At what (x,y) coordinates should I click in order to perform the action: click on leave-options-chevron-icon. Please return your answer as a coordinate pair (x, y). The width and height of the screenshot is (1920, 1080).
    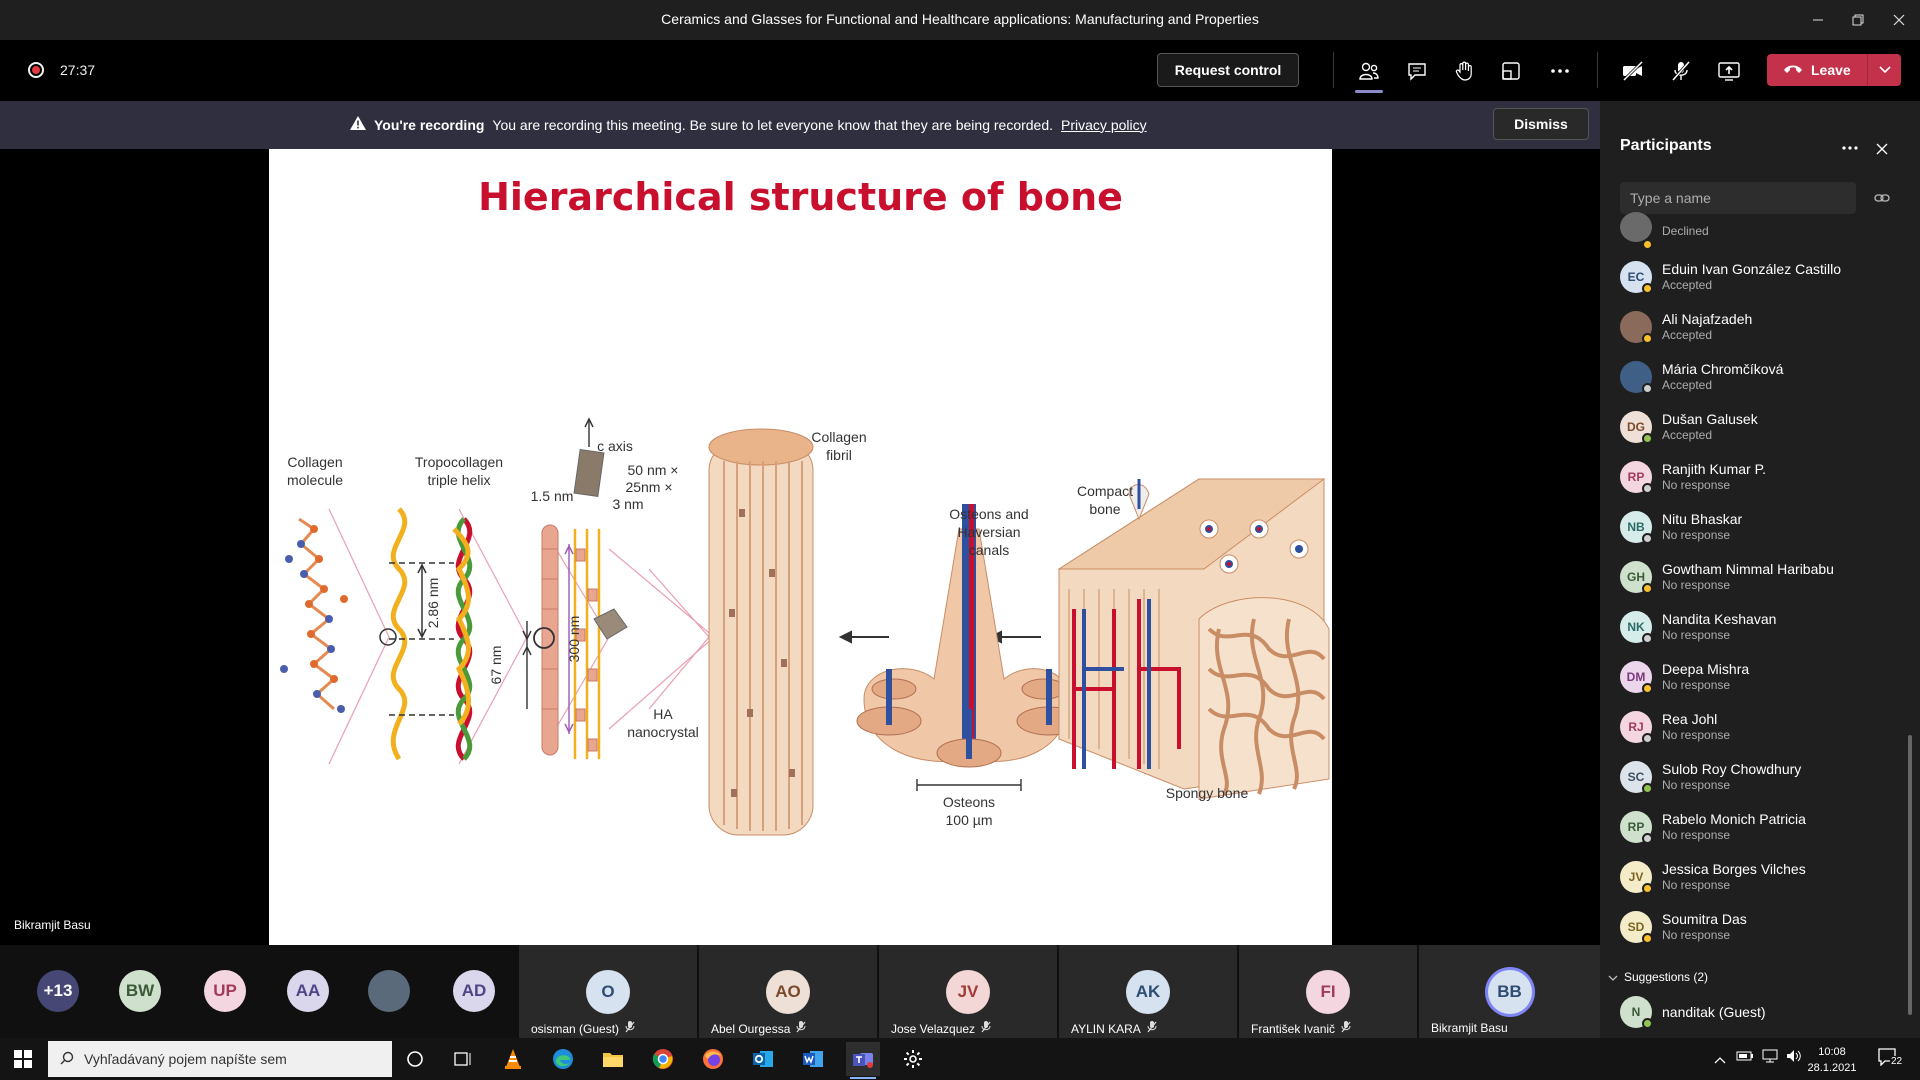
    Looking at the image, I should click on (1884, 70).